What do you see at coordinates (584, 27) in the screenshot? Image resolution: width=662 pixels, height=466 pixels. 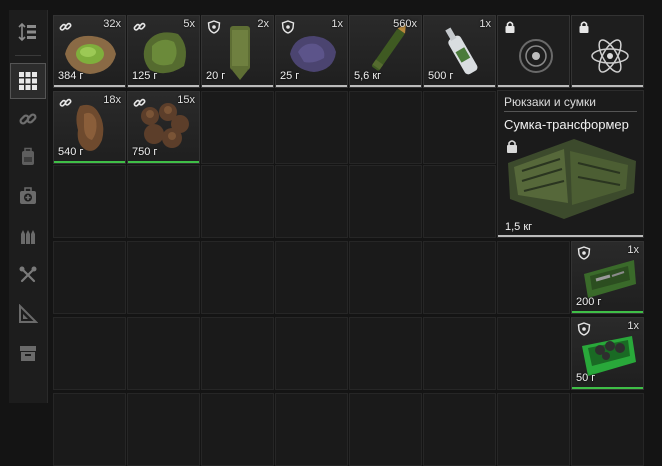 I see `lock-icon` at bounding box center [584, 27].